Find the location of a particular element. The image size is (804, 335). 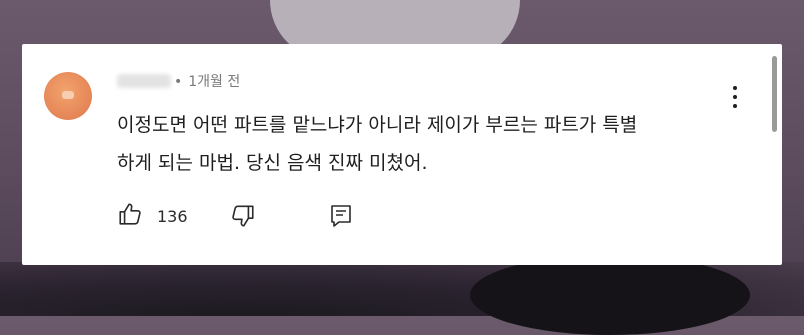

like-button is located at coordinates (130, 214).